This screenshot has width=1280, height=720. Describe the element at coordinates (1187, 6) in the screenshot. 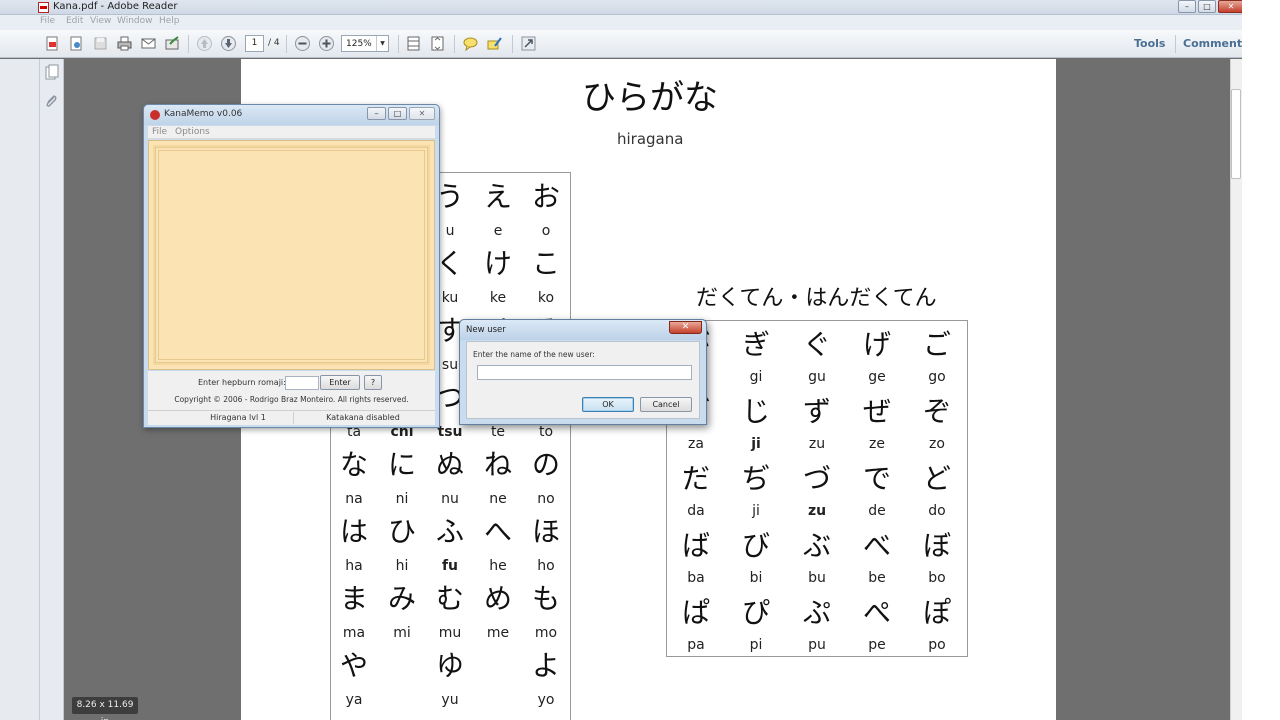

I see `minimize-button: –` at that location.